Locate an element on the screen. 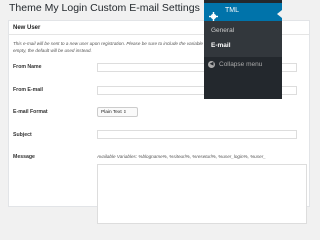  collapse-icon: ◀ is located at coordinates (211, 64).